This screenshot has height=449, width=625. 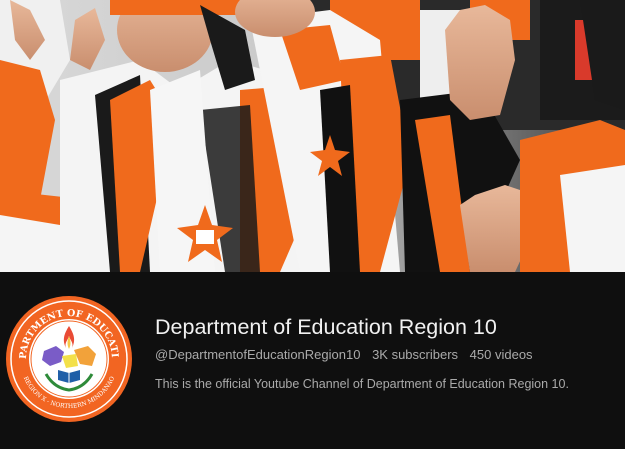 What do you see at coordinates (501, 354) in the screenshot?
I see `video-count: 450 videos` at bounding box center [501, 354].